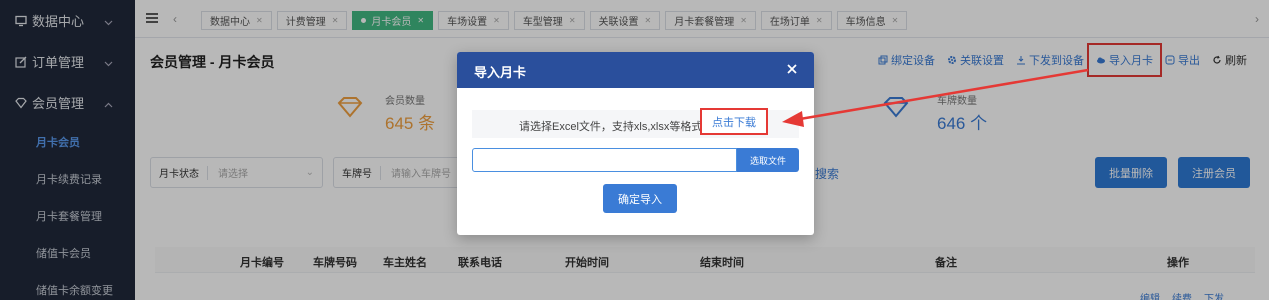 The width and height of the screenshot is (1269, 300). Describe the element at coordinates (635, 70) in the screenshot. I see `dialog-header: 导入月卡` at that location.